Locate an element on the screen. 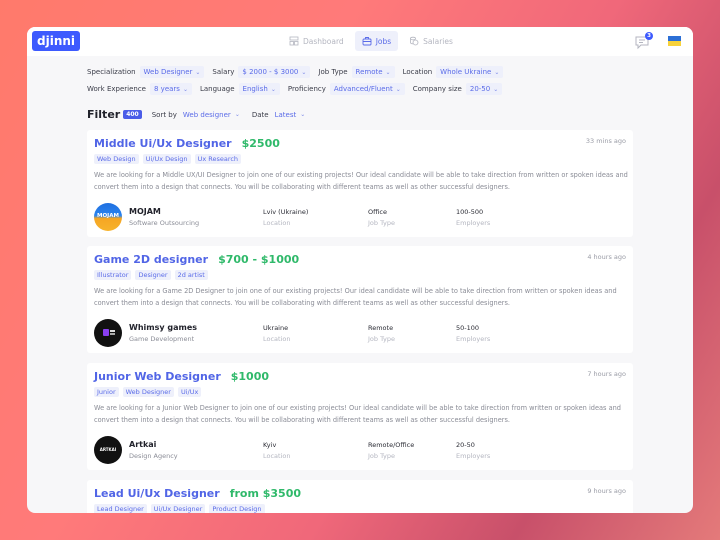  company-size-select: 20-50 ⌄ is located at coordinates (484, 89).